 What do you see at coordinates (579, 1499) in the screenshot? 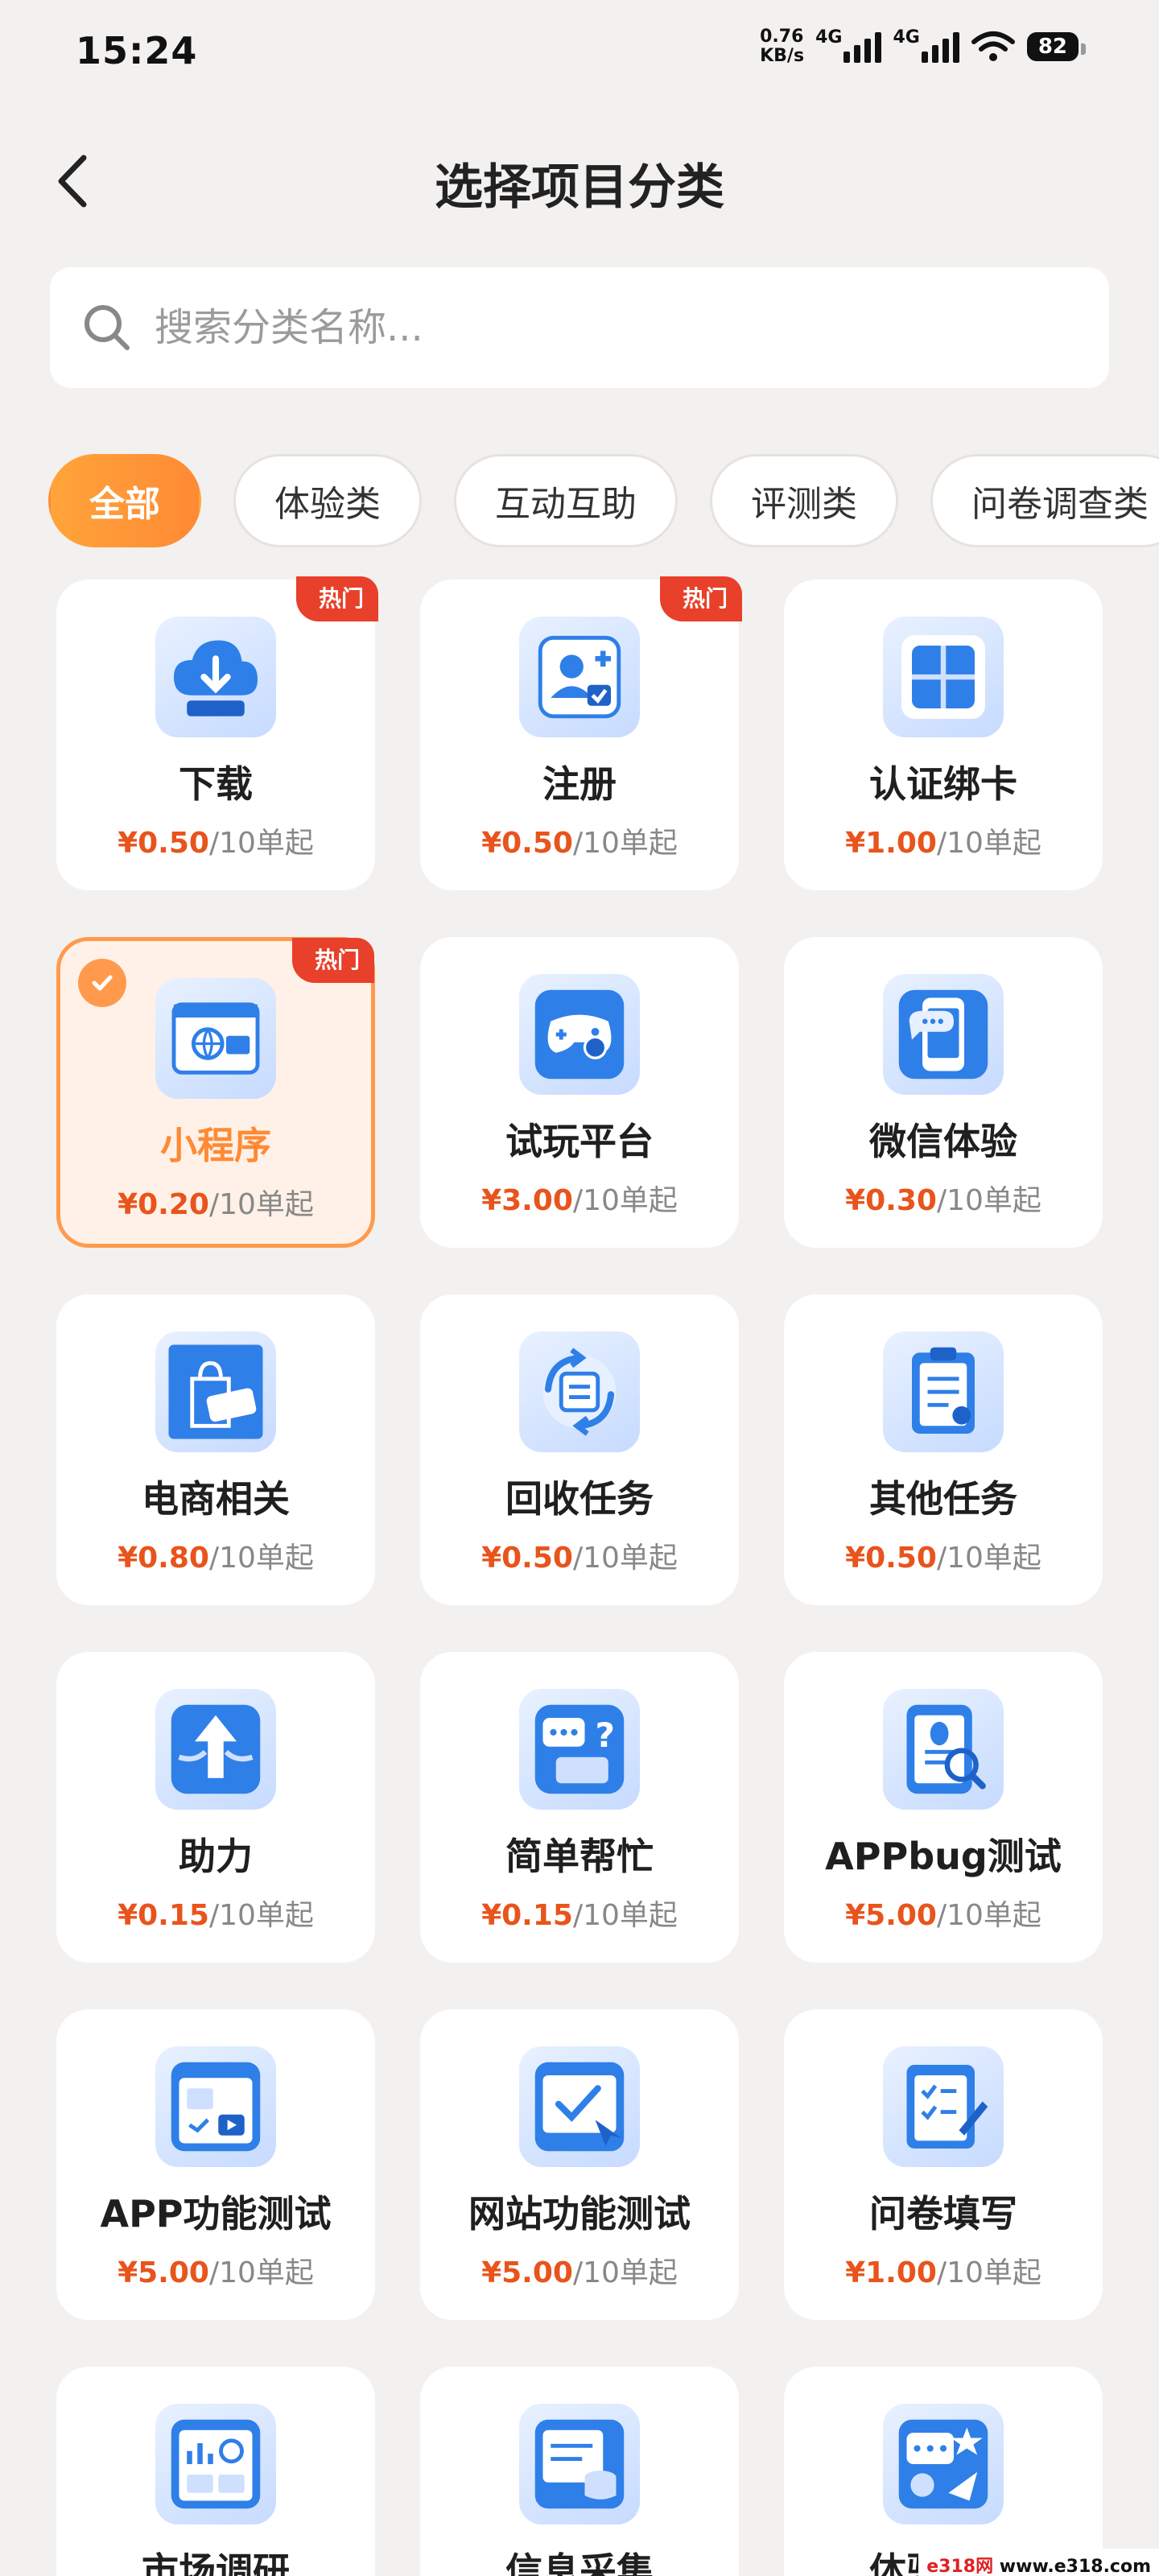
I see `category-name: 回收任务` at bounding box center [579, 1499].